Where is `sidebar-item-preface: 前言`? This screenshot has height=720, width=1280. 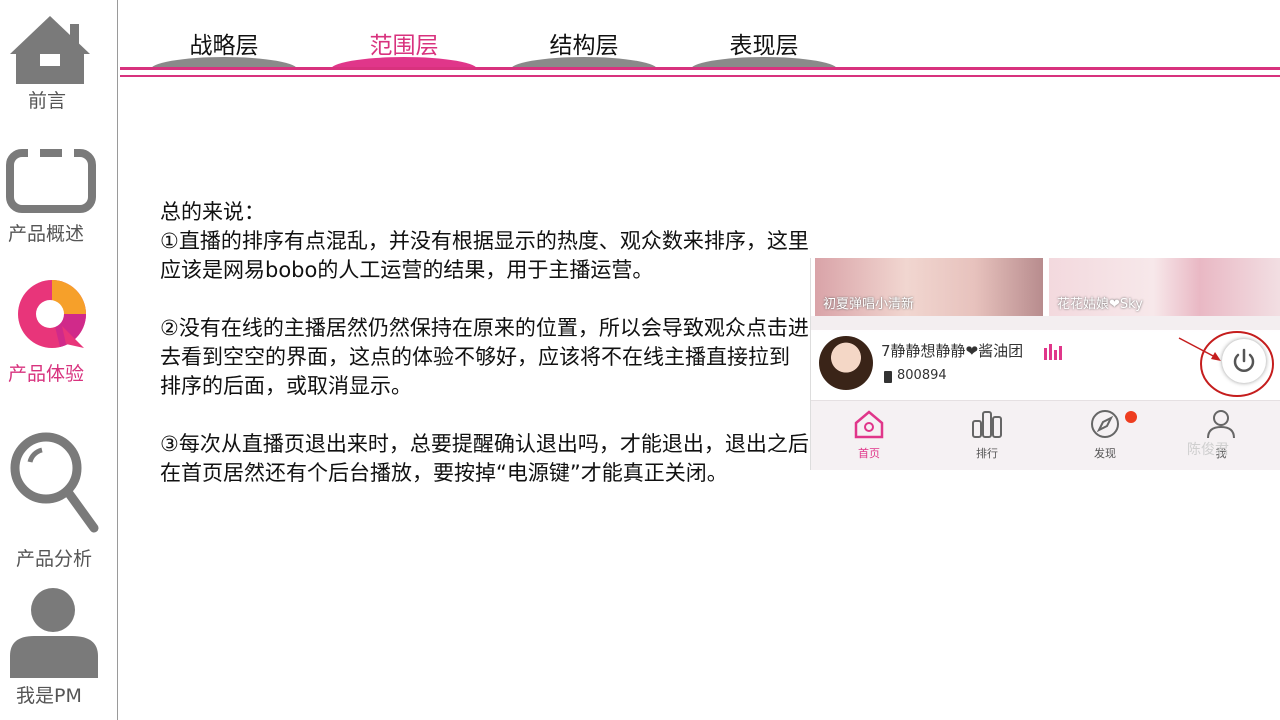 sidebar-item-preface: 前言 is located at coordinates (58, 61).